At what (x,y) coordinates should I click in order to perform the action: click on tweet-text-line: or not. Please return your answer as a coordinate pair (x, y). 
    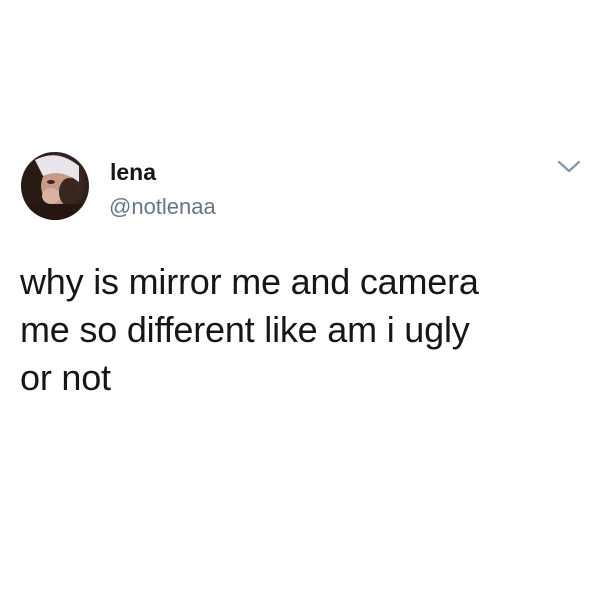
    Looking at the image, I should click on (65, 377).